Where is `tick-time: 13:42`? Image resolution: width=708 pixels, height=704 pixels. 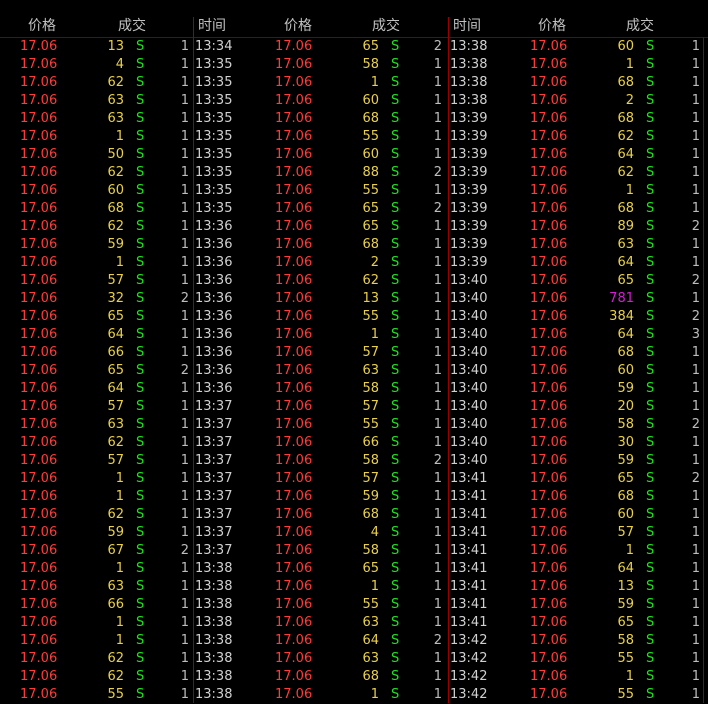
tick-time: 13:42 is located at coordinates (469, 658).